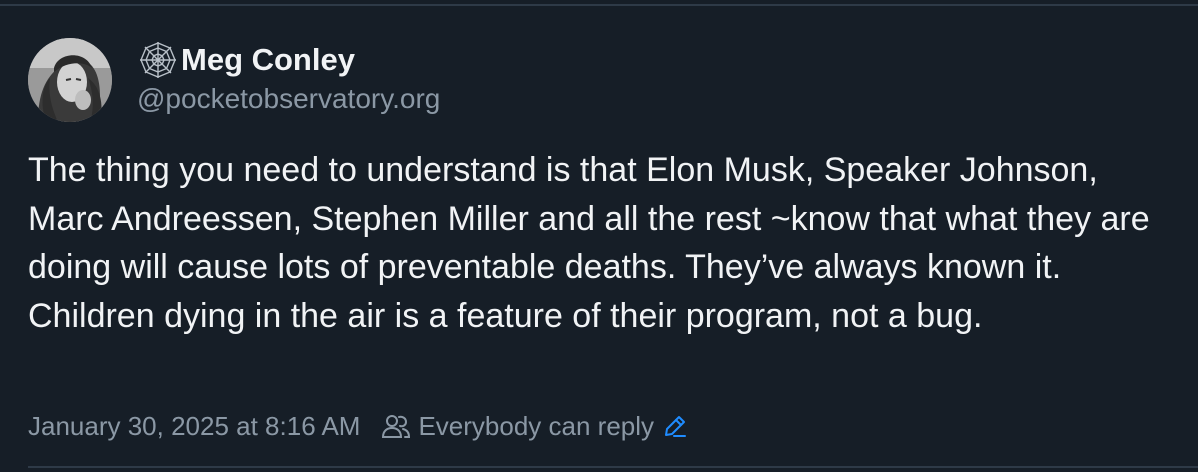  What do you see at coordinates (396, 426) in the screenshot?
I see `people-icon` at bounding box center [396, 426].